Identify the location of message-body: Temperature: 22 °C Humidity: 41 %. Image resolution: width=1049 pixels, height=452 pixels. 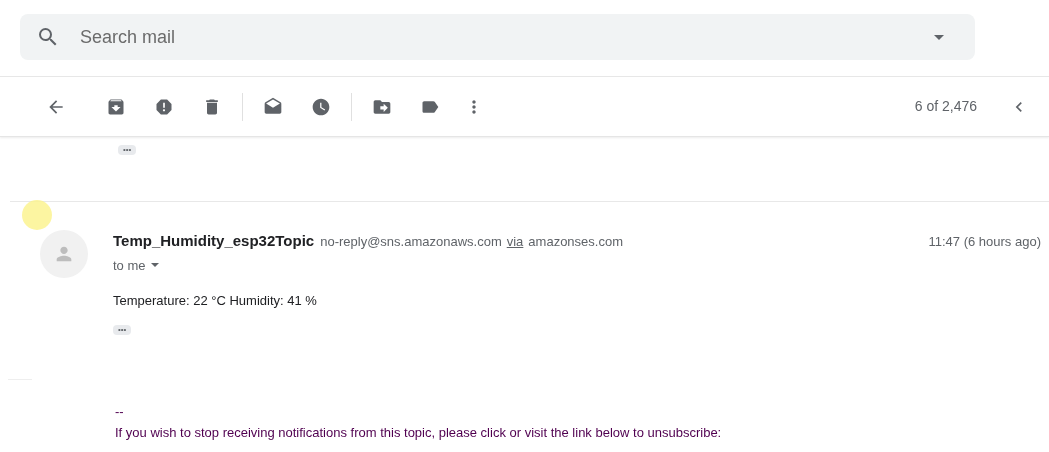
(215, 301).